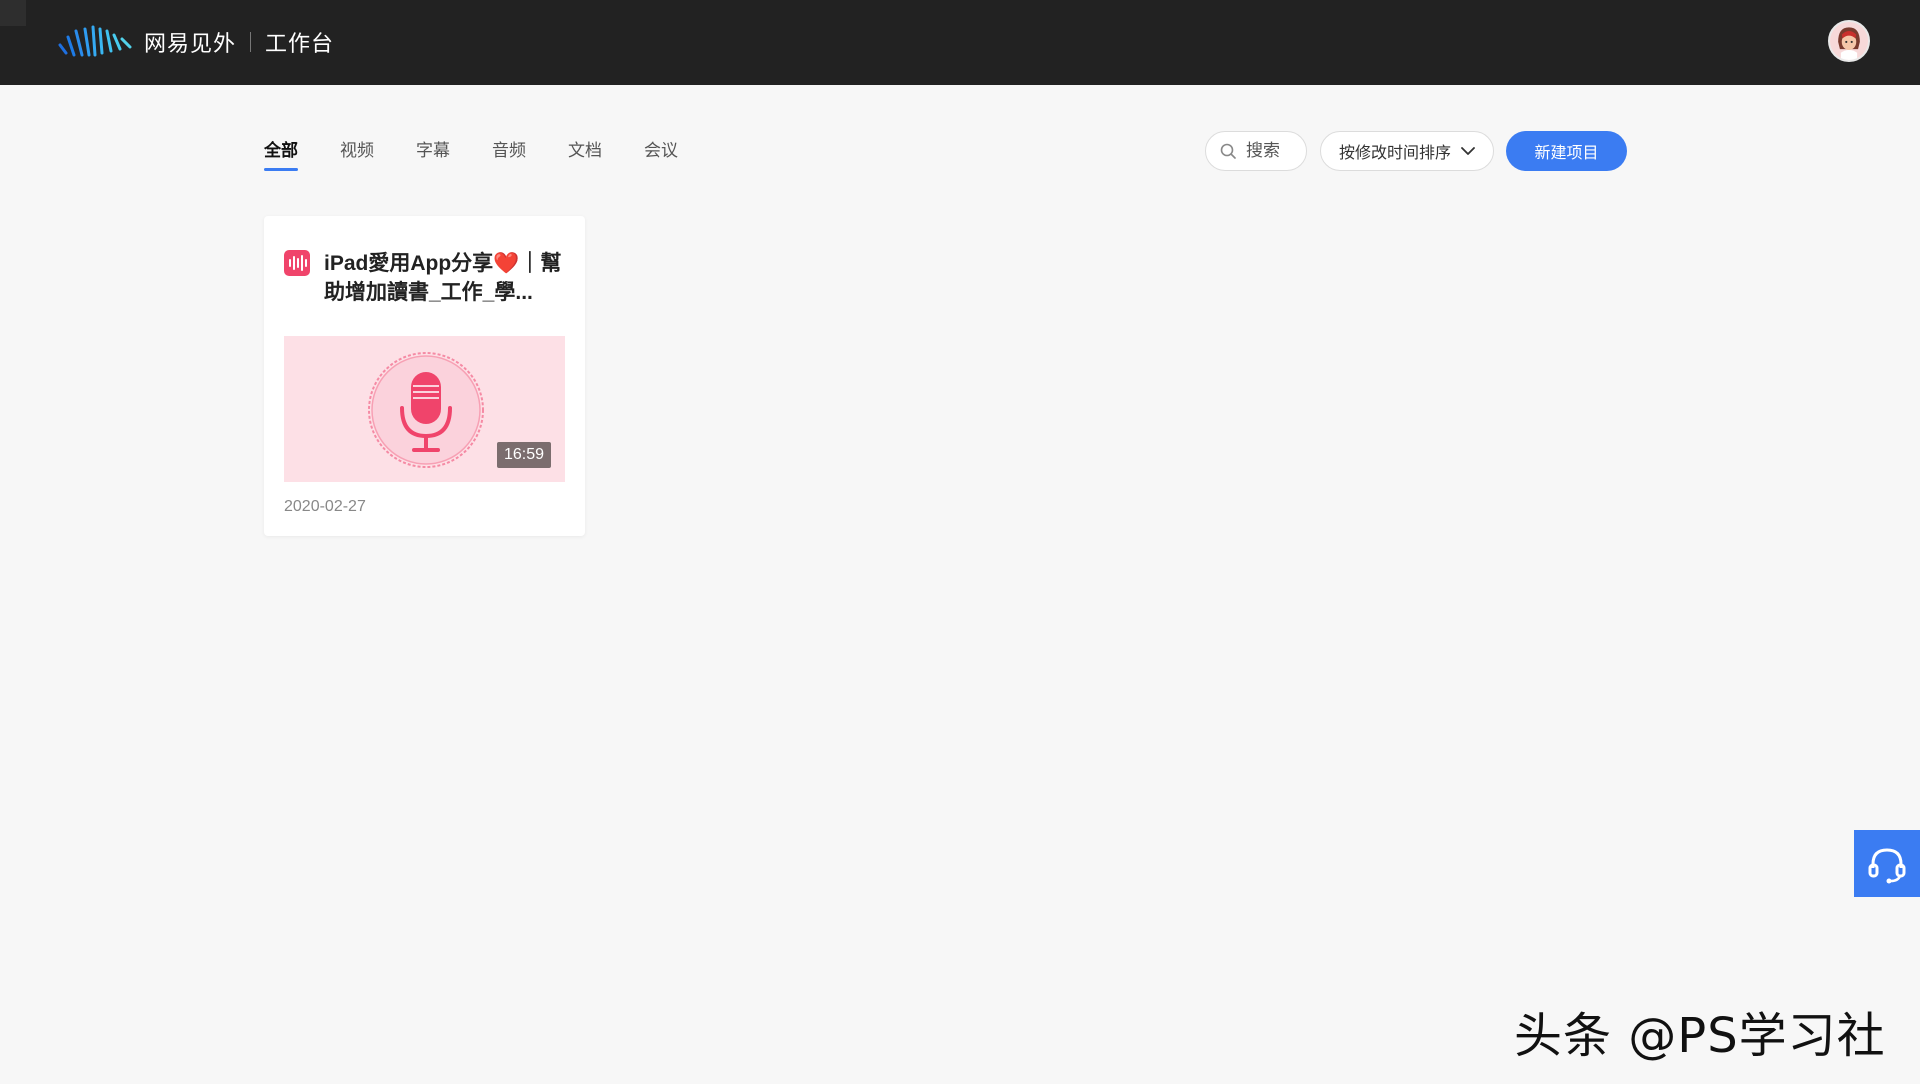  What do you see at coordinates (190, 43) in the screenshot?
I see `brand-name: 网易见外` at bounding box center [190, 43].